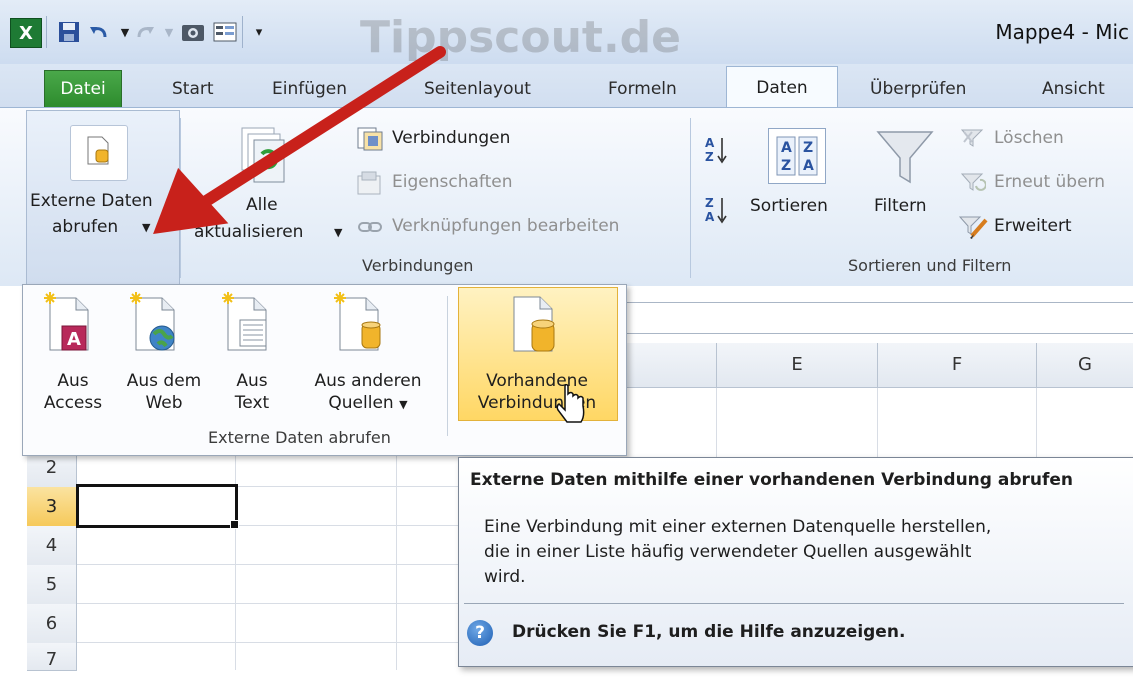 Image resolution: width=1133 pixels, height=677 pixels. I want to click on existing-connections-button: Vorhandene Verbindungen, so click(537, 392).